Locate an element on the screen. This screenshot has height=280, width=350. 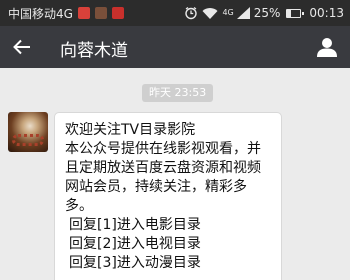
wifi-icon is located at coordinates (210, 13).